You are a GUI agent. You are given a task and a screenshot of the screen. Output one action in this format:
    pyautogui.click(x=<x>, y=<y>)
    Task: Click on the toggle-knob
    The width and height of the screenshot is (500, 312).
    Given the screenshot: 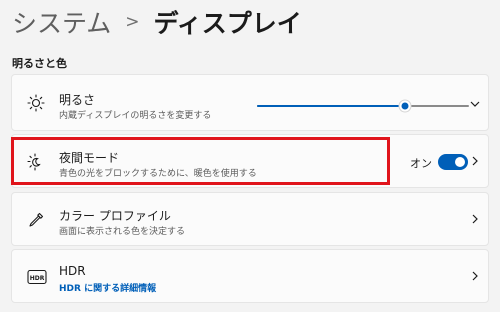 What is the action you would take?
    pyautogui.click(x=460, y=162)
    